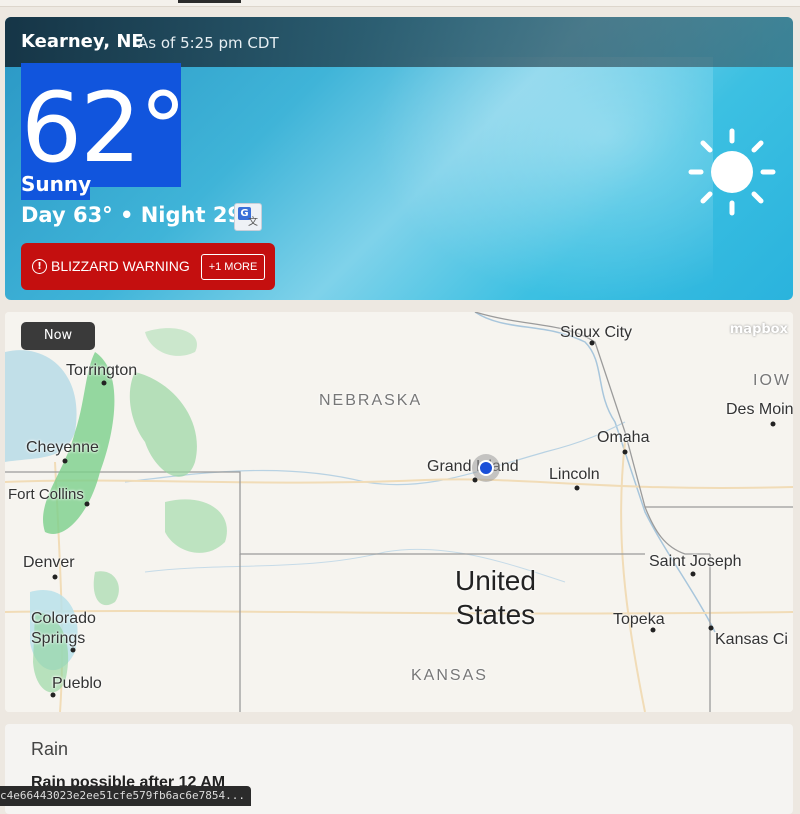 The image size is (800, 814). What do you see at coordinates (772, 380) in the screenshot?
I see `state-label: IOW` at bounding box center [772, 380].